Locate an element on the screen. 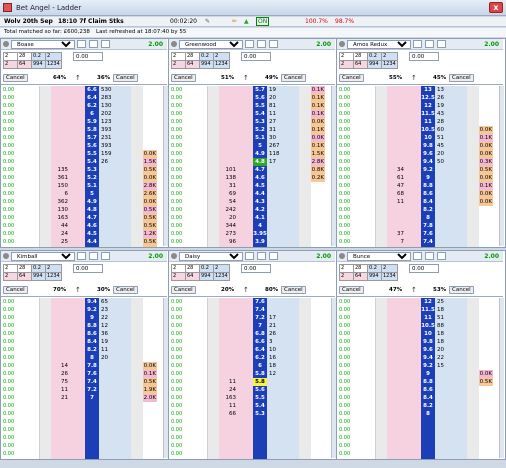 The width and height of the screenshot is (506, 468). ladder-row: 0.00 7.2 17 is located at coordinates (252, 318).